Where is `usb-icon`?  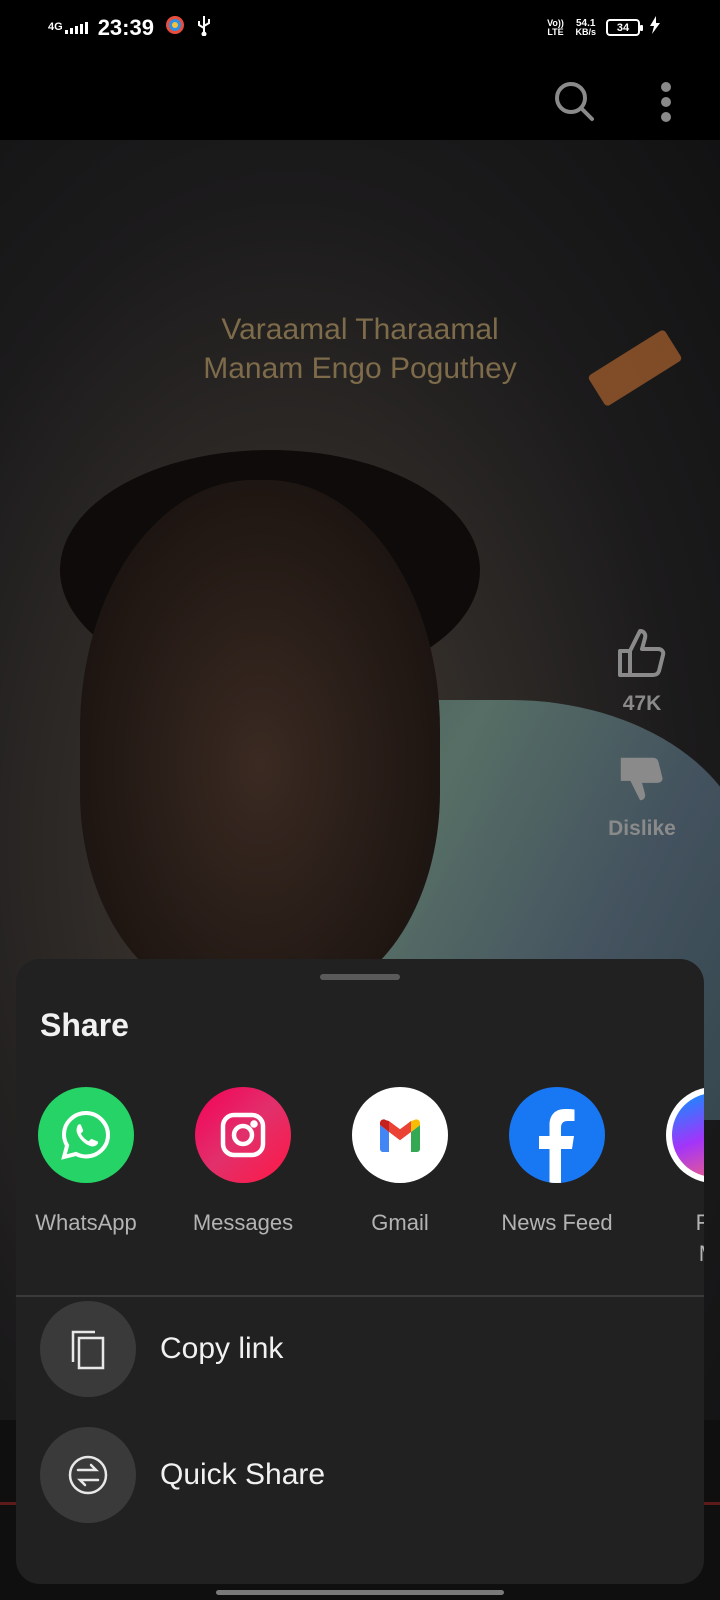
usb-icon is located at coordinates (204, 27).